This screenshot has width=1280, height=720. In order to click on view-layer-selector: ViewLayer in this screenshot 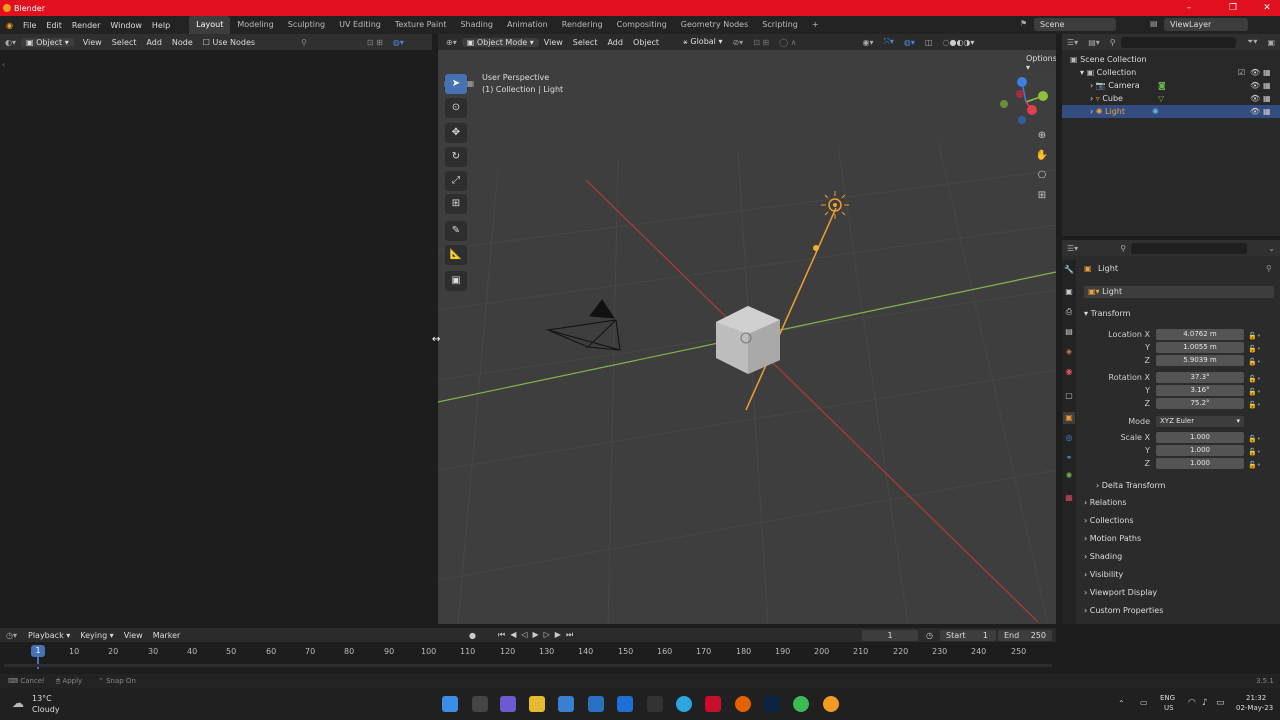, I will do `click(1206, 24)`.